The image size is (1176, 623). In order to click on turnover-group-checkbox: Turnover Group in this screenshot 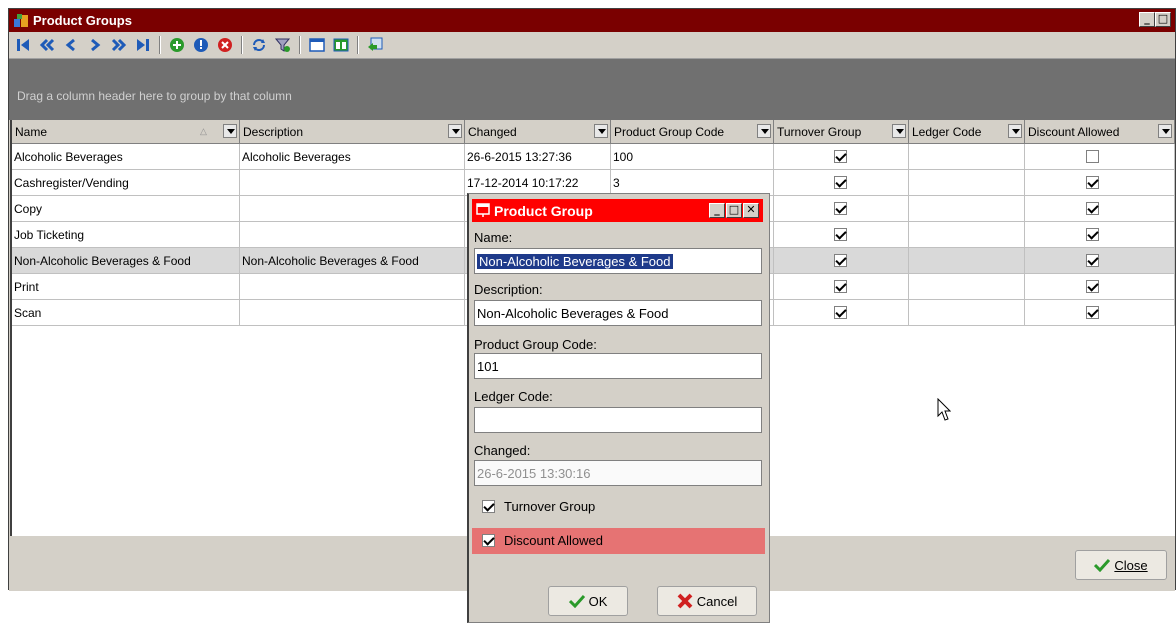, I will do `click(618, 507)`.